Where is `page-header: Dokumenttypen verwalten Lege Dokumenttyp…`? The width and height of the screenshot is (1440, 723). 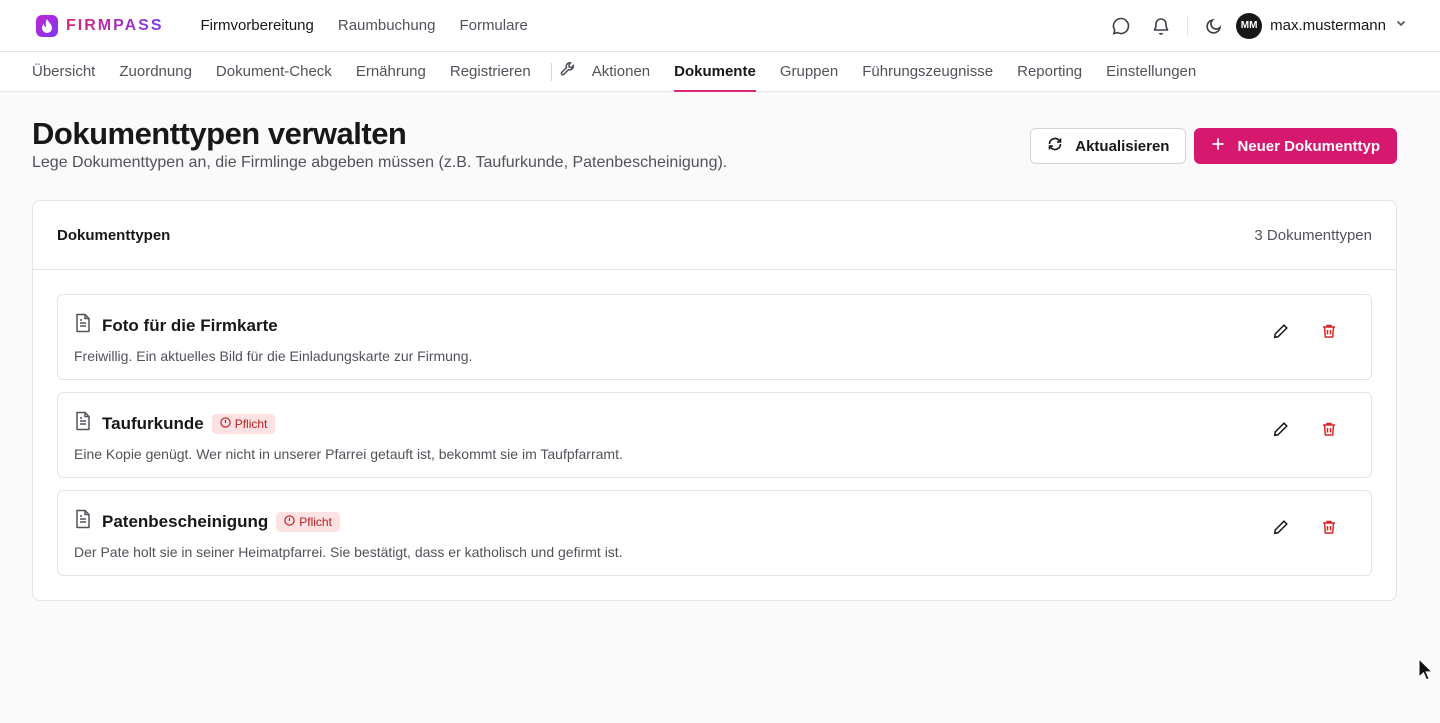 page-header: Dokumenttypen verwalten Lege Dokumenttyp… is located at coordinates (720, 132).